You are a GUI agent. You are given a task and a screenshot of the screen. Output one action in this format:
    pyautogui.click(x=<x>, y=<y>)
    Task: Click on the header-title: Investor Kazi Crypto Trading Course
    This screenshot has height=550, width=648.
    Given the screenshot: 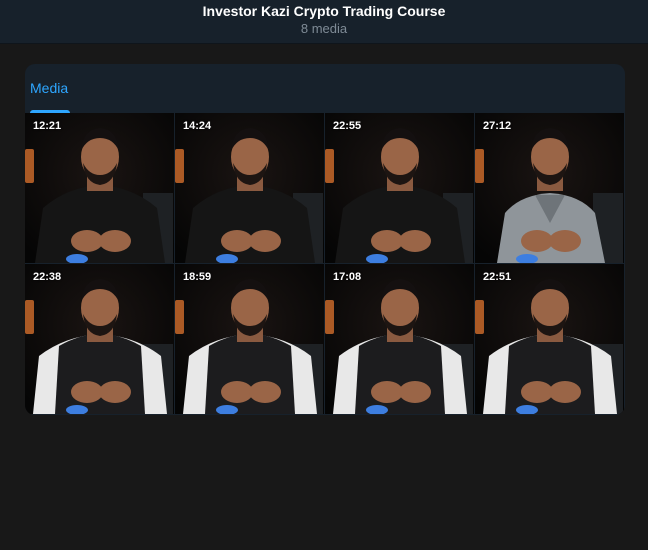 What is the action you would take?
    pyautogui.click(x=324, y=11)
    